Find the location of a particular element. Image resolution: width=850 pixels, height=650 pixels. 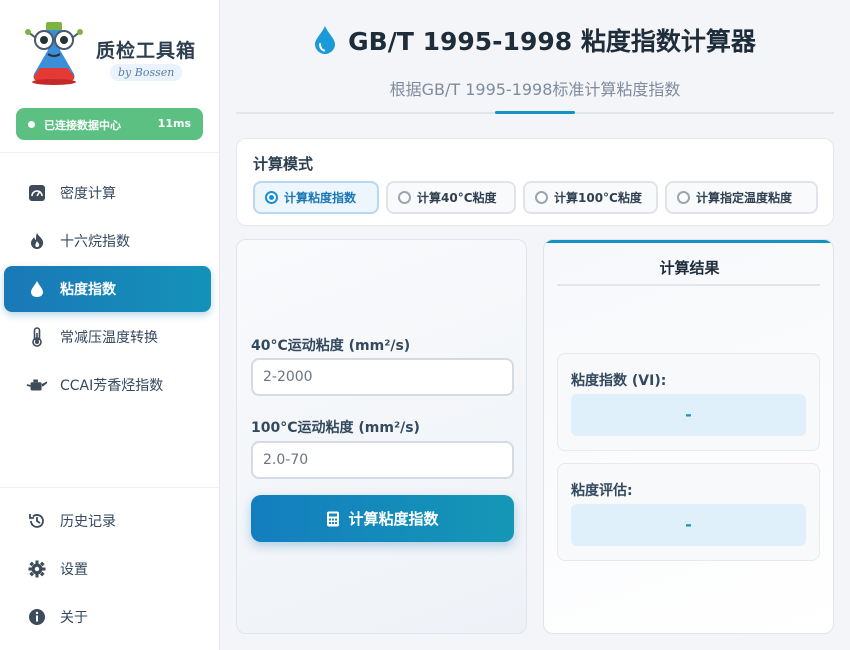

mode-option-label: 计算指定温度粘度 is located at coordinates (744, 198).